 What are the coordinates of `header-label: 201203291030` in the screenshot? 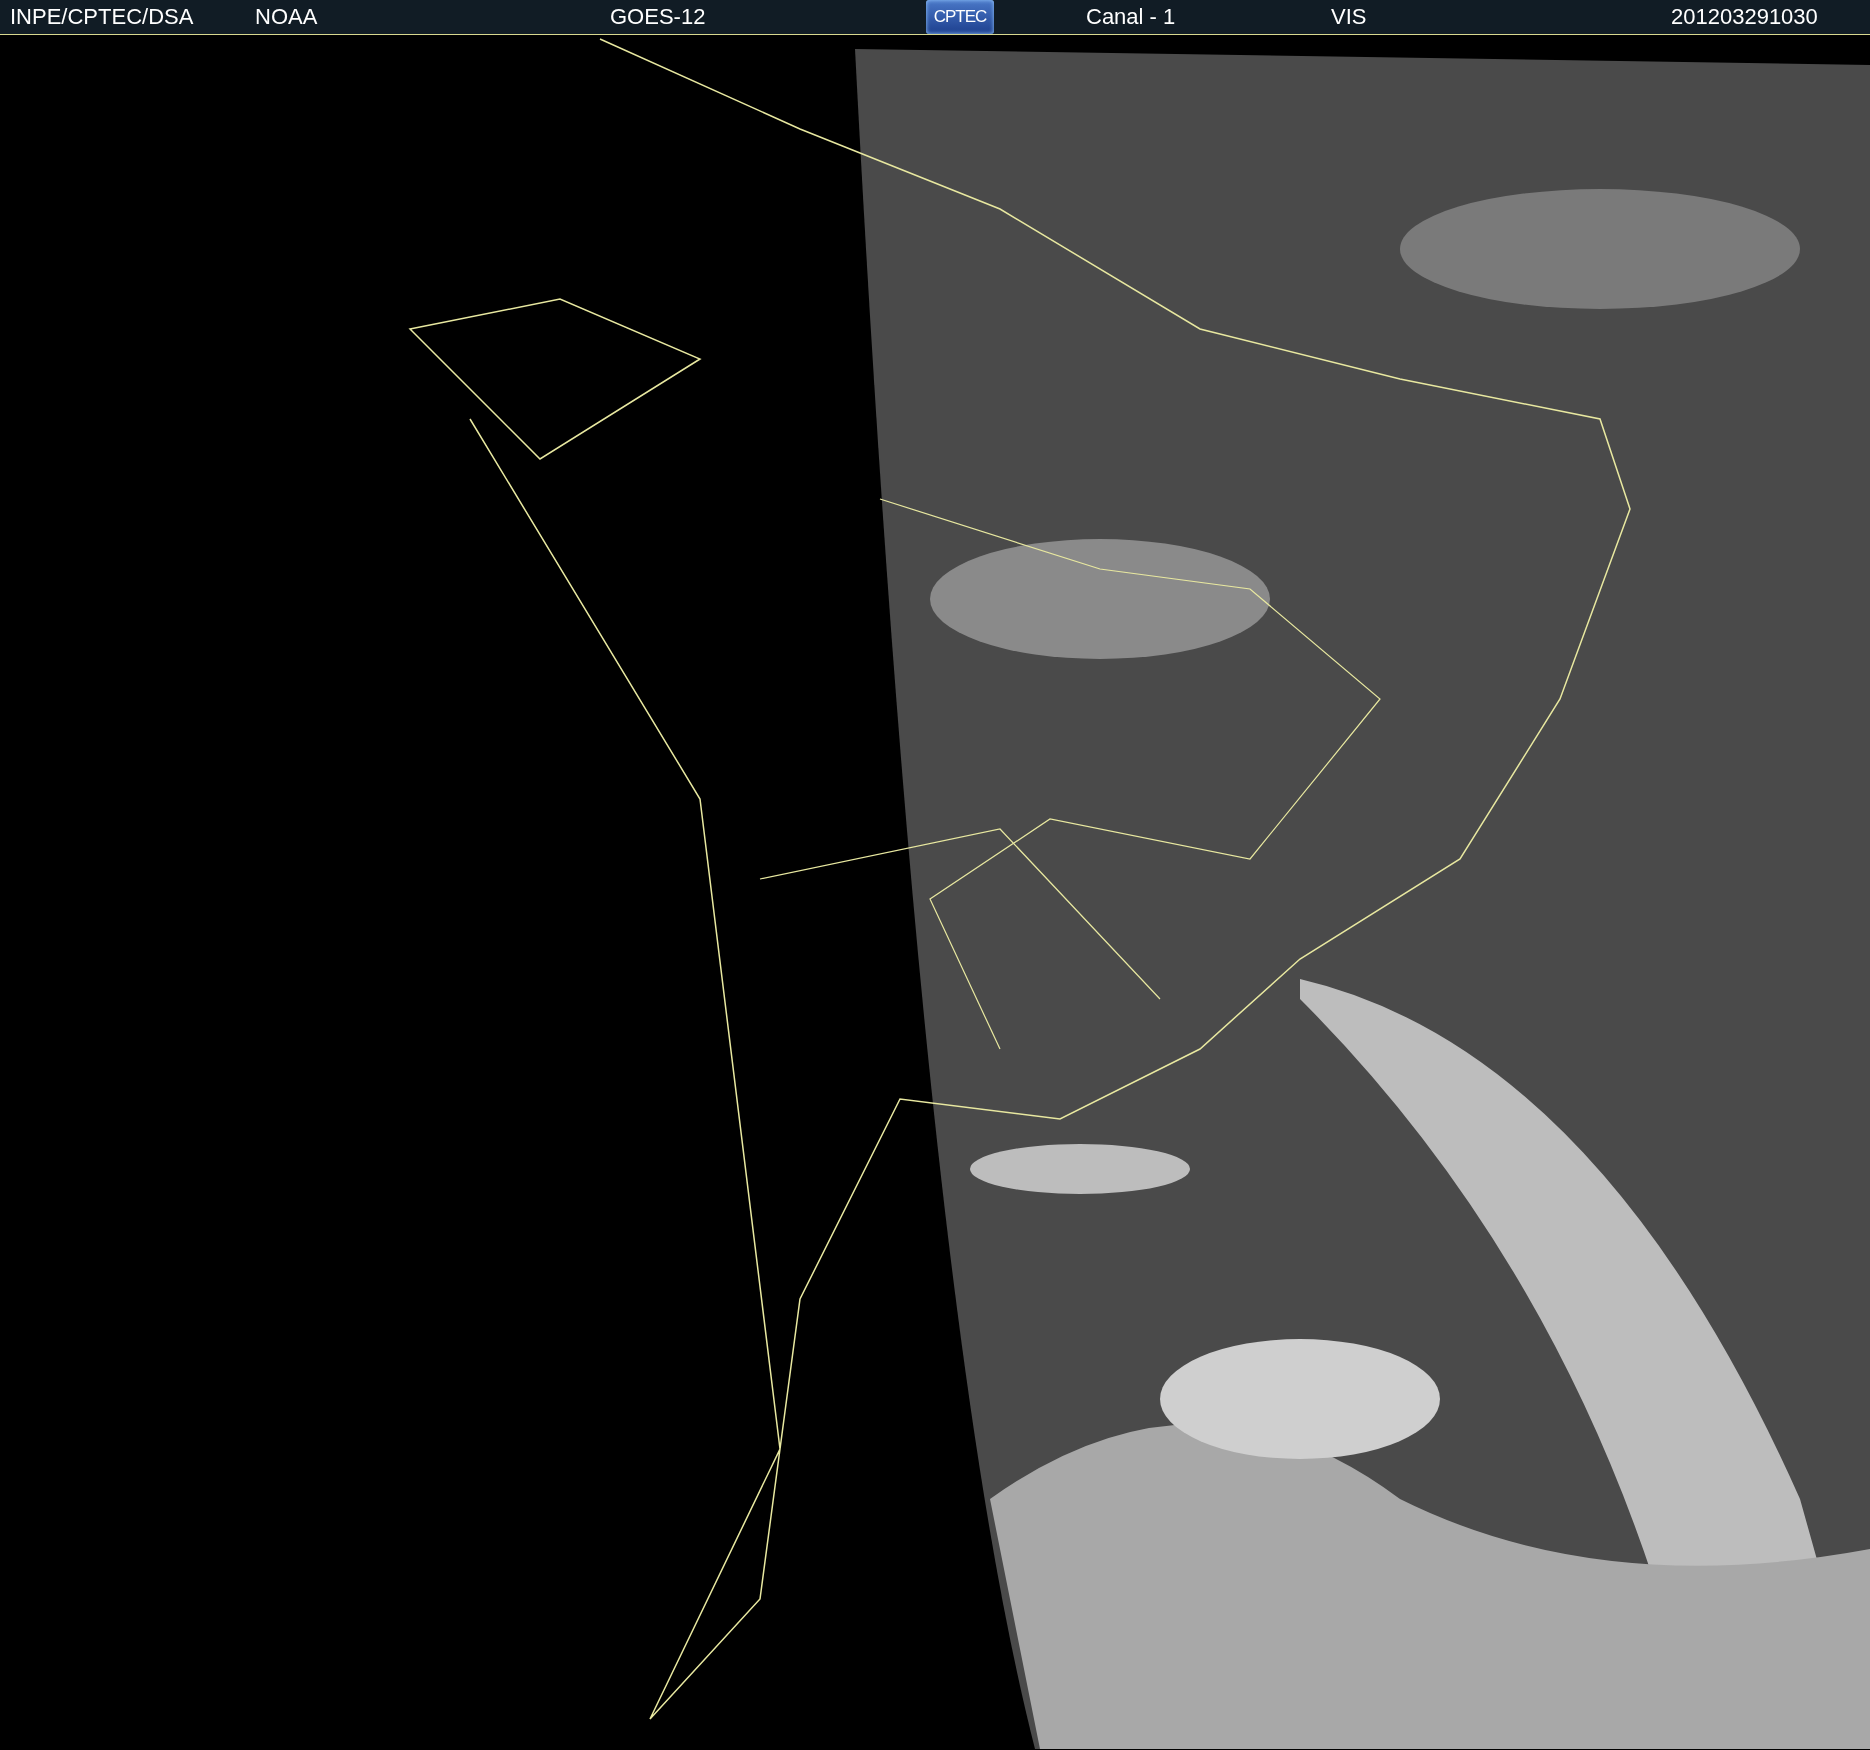 It's located at (1744, 17).